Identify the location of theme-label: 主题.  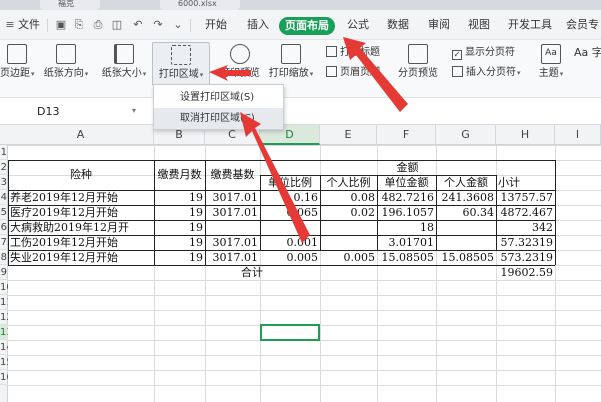
(548, 73).